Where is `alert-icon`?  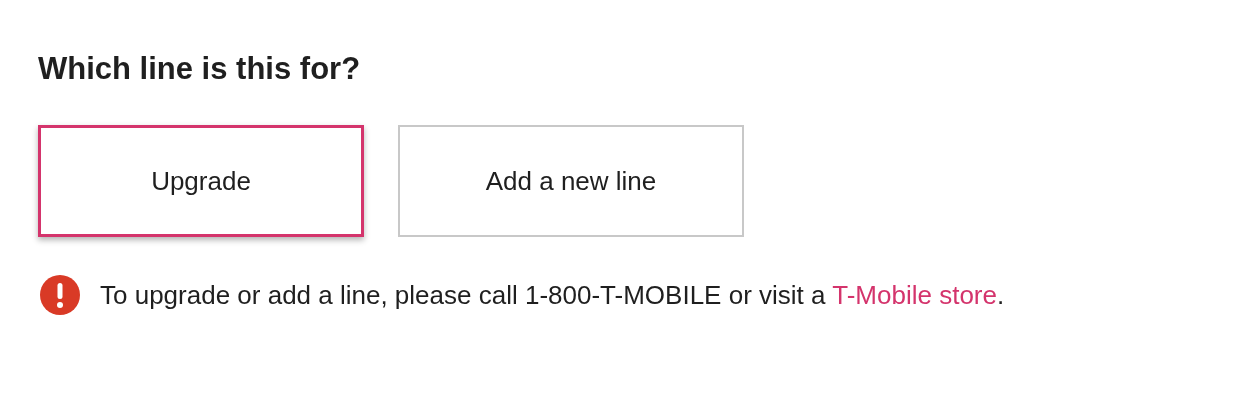
alert-icon is located at coordinates (60, 295).